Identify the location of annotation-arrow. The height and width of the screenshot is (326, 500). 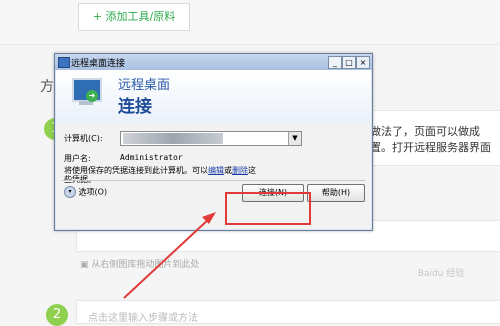
(169, 255).